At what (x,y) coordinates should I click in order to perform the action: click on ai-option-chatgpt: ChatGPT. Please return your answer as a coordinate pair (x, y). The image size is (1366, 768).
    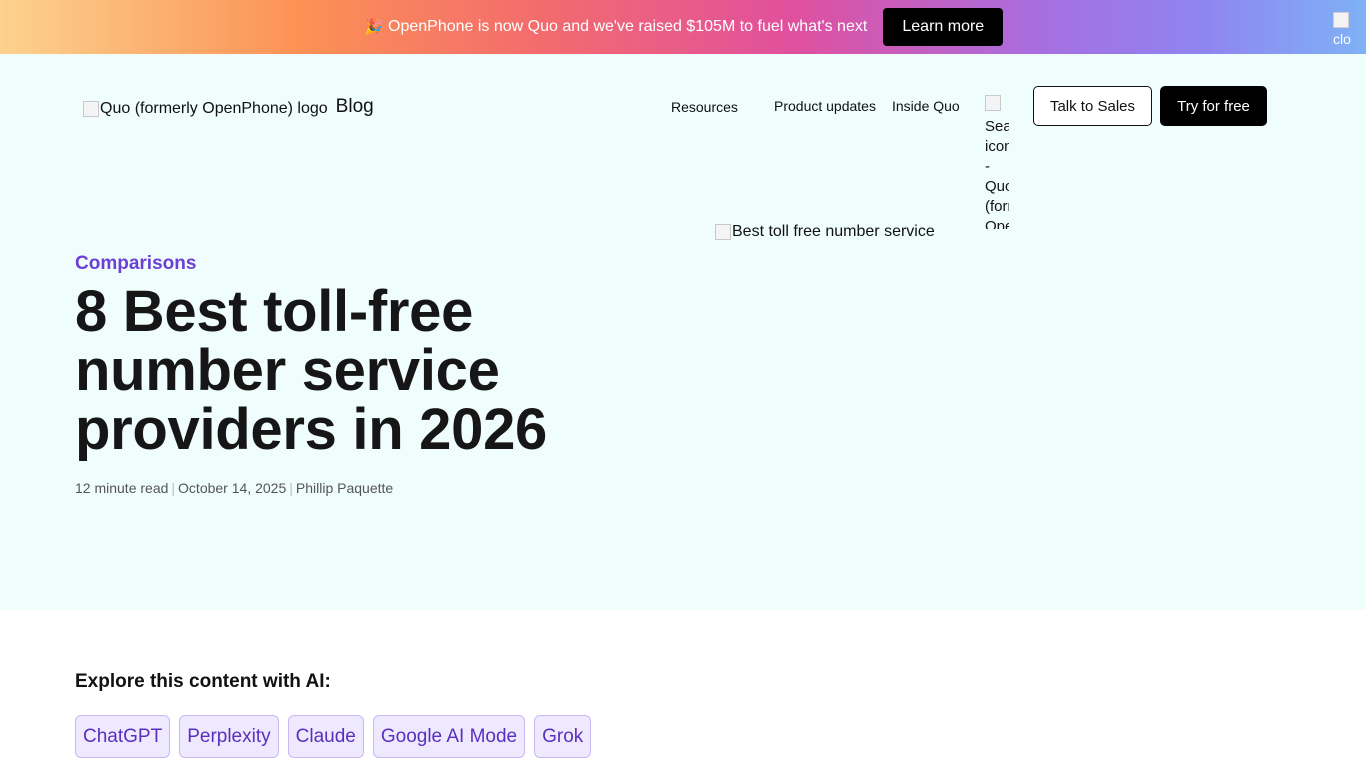
    Looking at the image, I should click on (123, 736).